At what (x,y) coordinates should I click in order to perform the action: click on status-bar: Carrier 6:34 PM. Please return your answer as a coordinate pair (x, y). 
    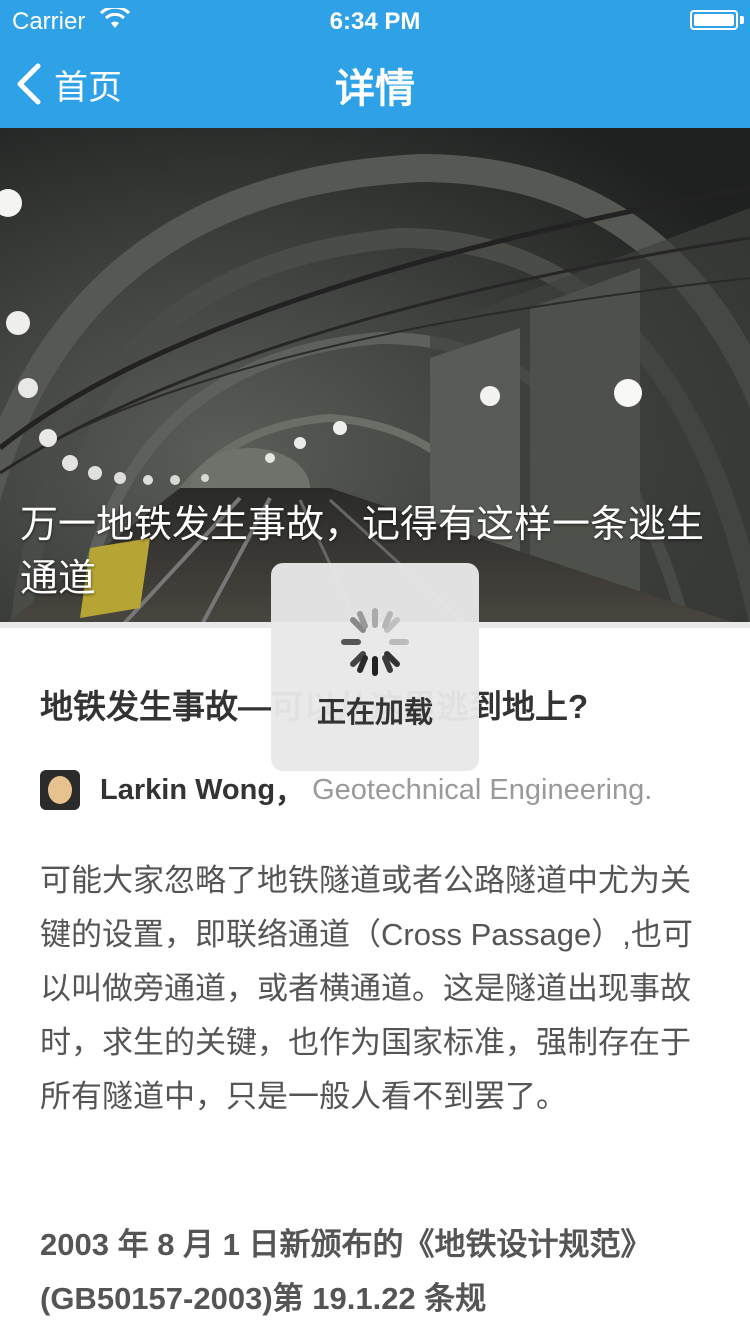
    Looking at the image, I should click on (375, 20).